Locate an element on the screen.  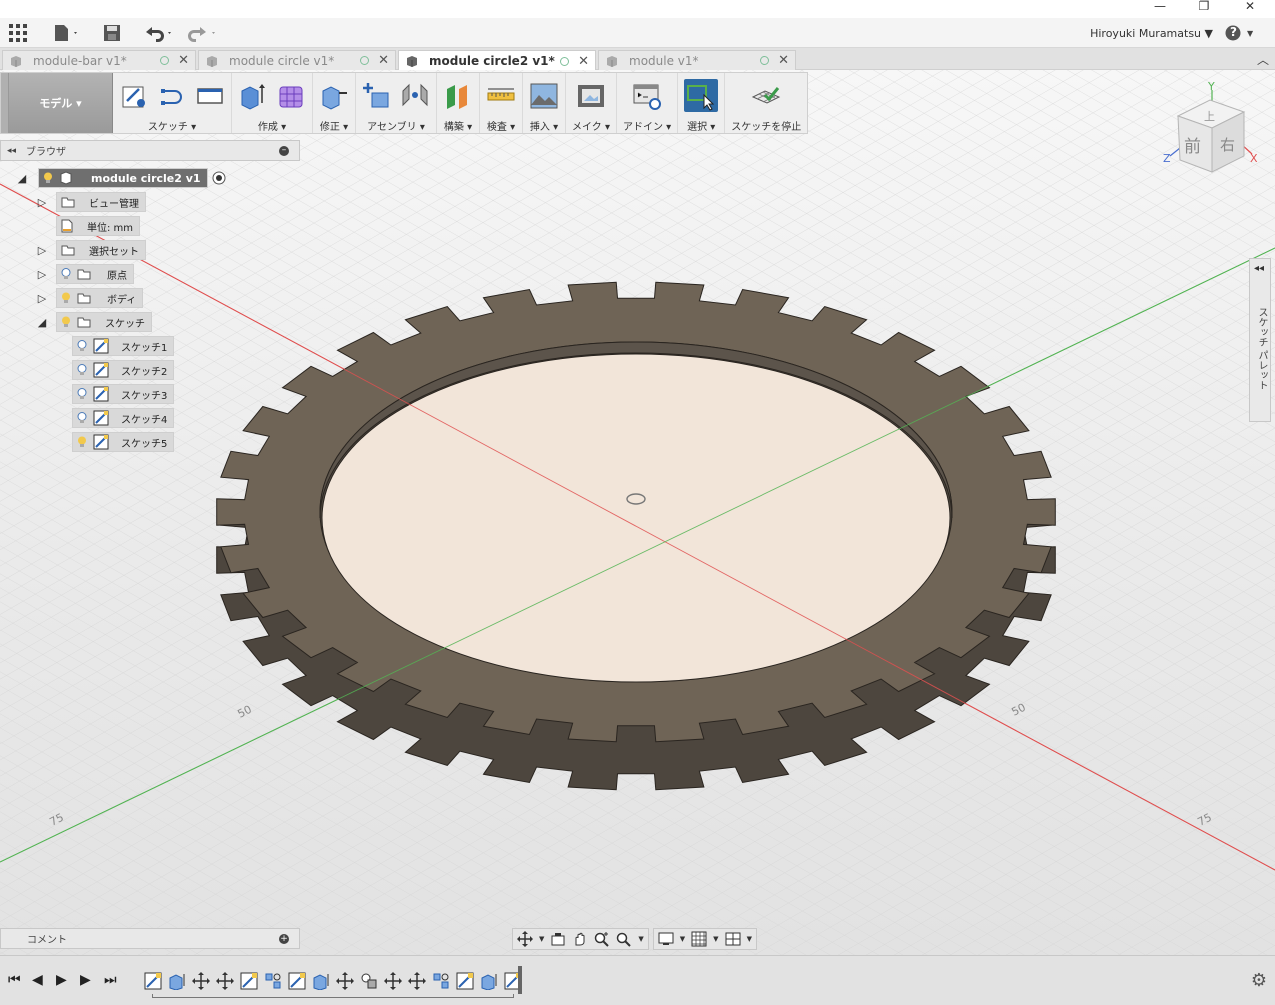
extrude-icon is located at coordinates (253, 96).